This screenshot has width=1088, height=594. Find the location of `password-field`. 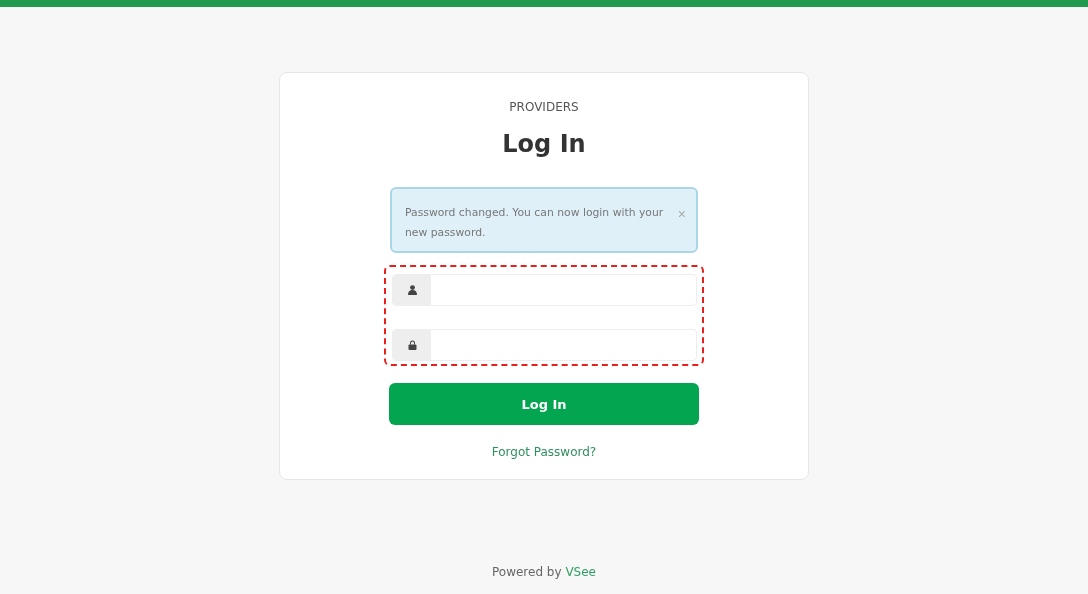

password-field is located at coordinates (544, 345).